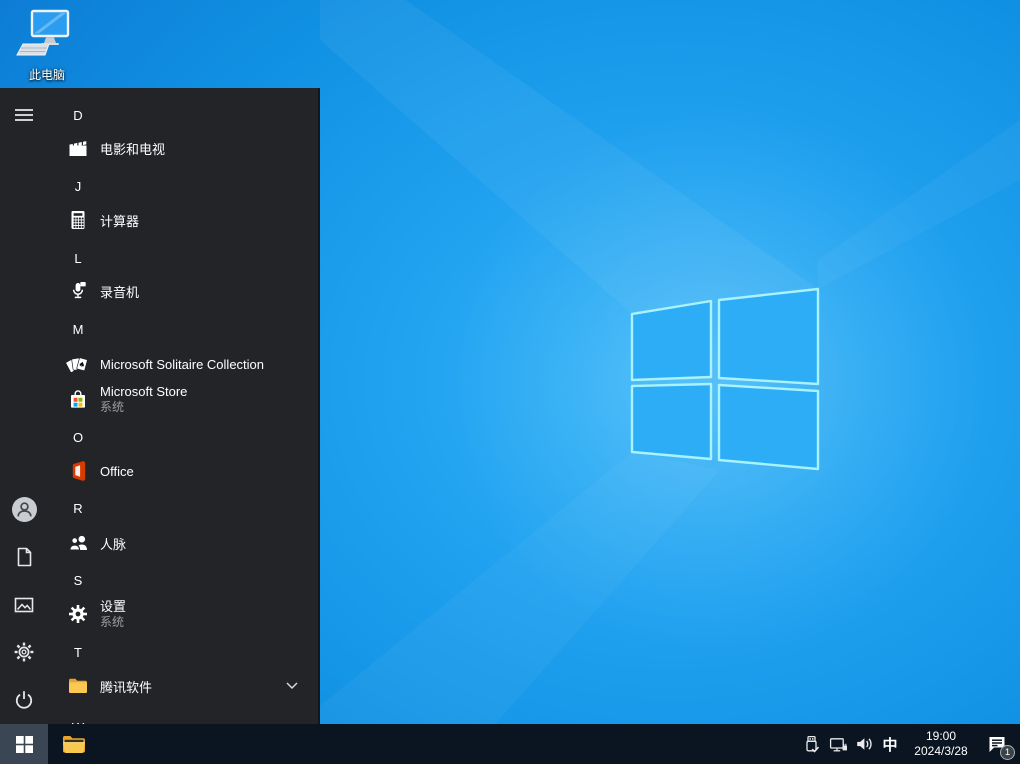 This screenshot has height=764, width=1020. What do you see at coordinates (183, 329) in the screenshot?
I see `section-letter-m: M` at bounding box center [183, 329].